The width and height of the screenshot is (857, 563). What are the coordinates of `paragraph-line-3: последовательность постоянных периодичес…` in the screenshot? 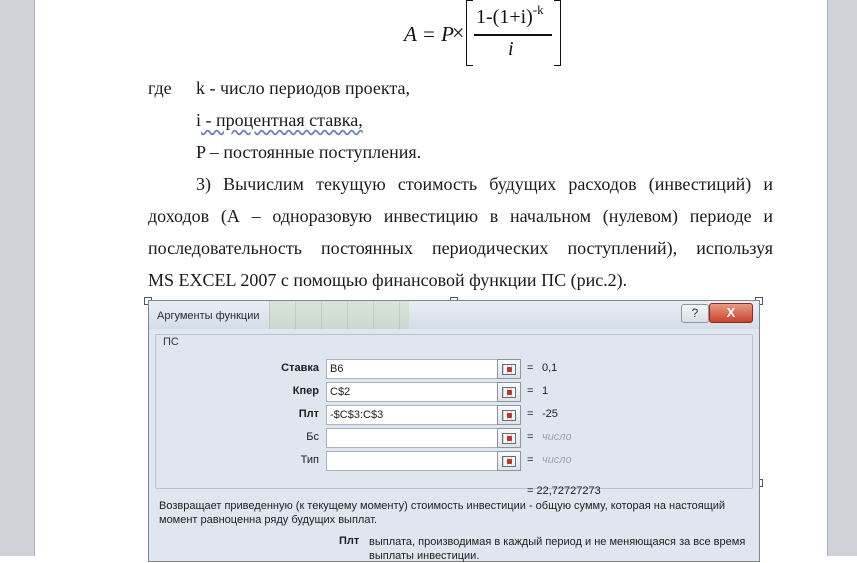 It's located at (460, 248).